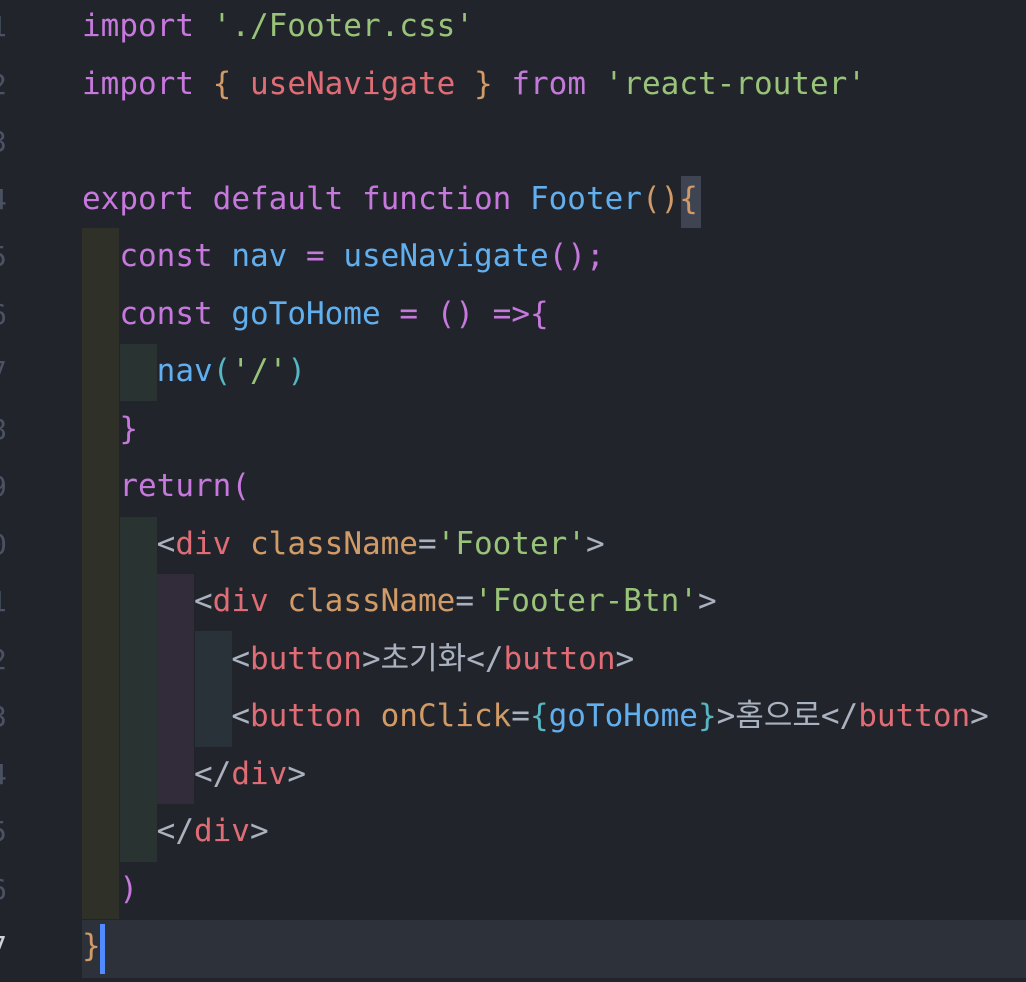 The image size is (1026, 982). Describe the element at coordinates (138, 198) in the screenshot. I see `code-token: export` at that location.